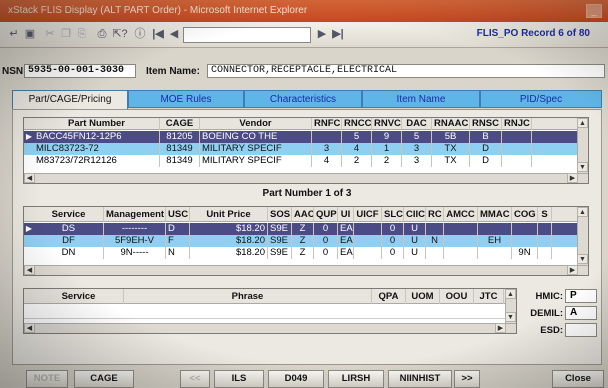 Image resolution: width=608 pixels, height=388 pixels. What do you see at coordinates (594, 11) in the screenshot?
I see `minimize-button: _` at bounding box center [594, 11].